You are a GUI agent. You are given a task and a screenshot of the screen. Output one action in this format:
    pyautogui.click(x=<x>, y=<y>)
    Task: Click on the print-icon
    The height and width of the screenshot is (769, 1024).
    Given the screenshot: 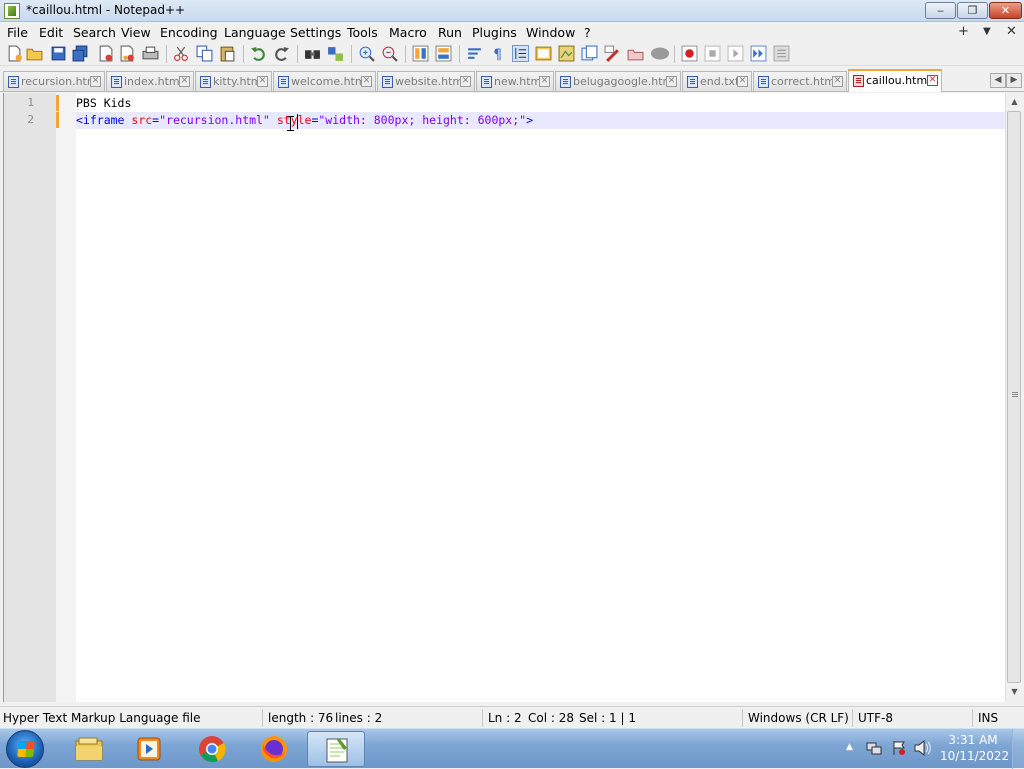 What is the action you would take?
    pyautogui.click(x=150, y=53)
    